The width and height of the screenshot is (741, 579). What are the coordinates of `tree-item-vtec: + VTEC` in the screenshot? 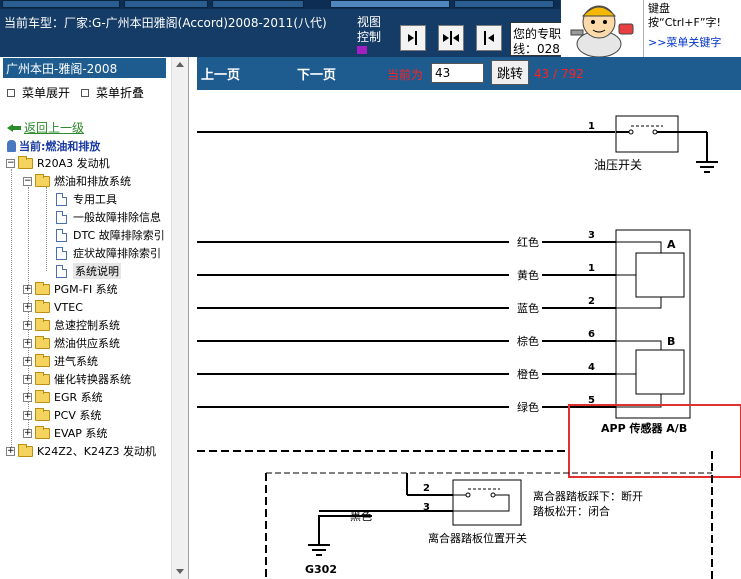 It's located at (53, 307).